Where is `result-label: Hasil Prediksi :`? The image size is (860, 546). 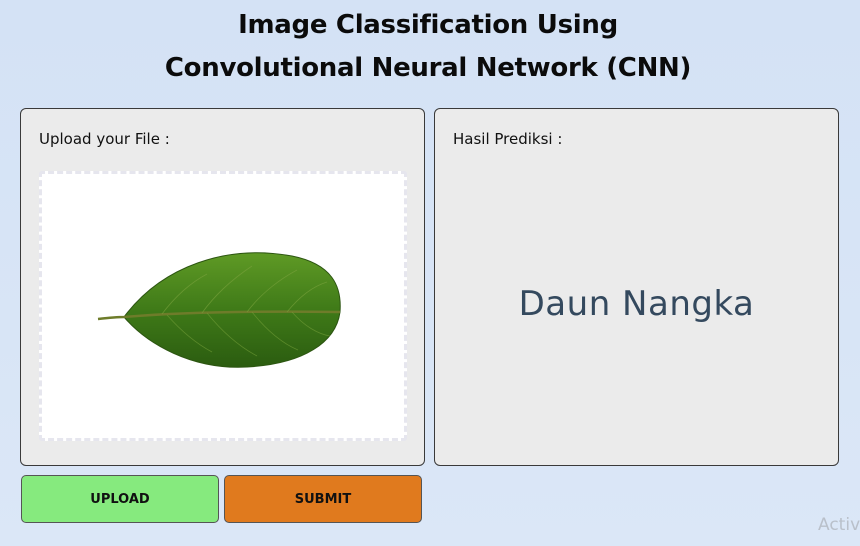
result-label: Hasil Prediksi : is located at coordinates (508, 139).